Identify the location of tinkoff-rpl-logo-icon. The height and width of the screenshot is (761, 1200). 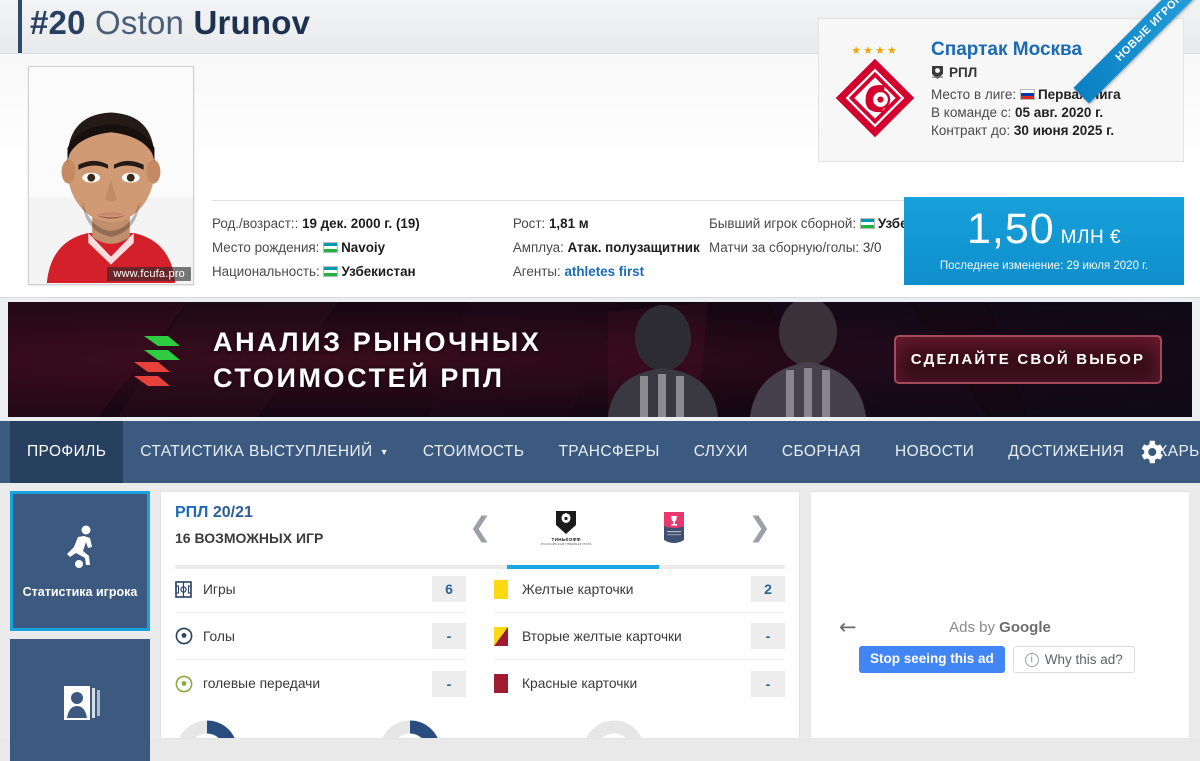
(566, 522).